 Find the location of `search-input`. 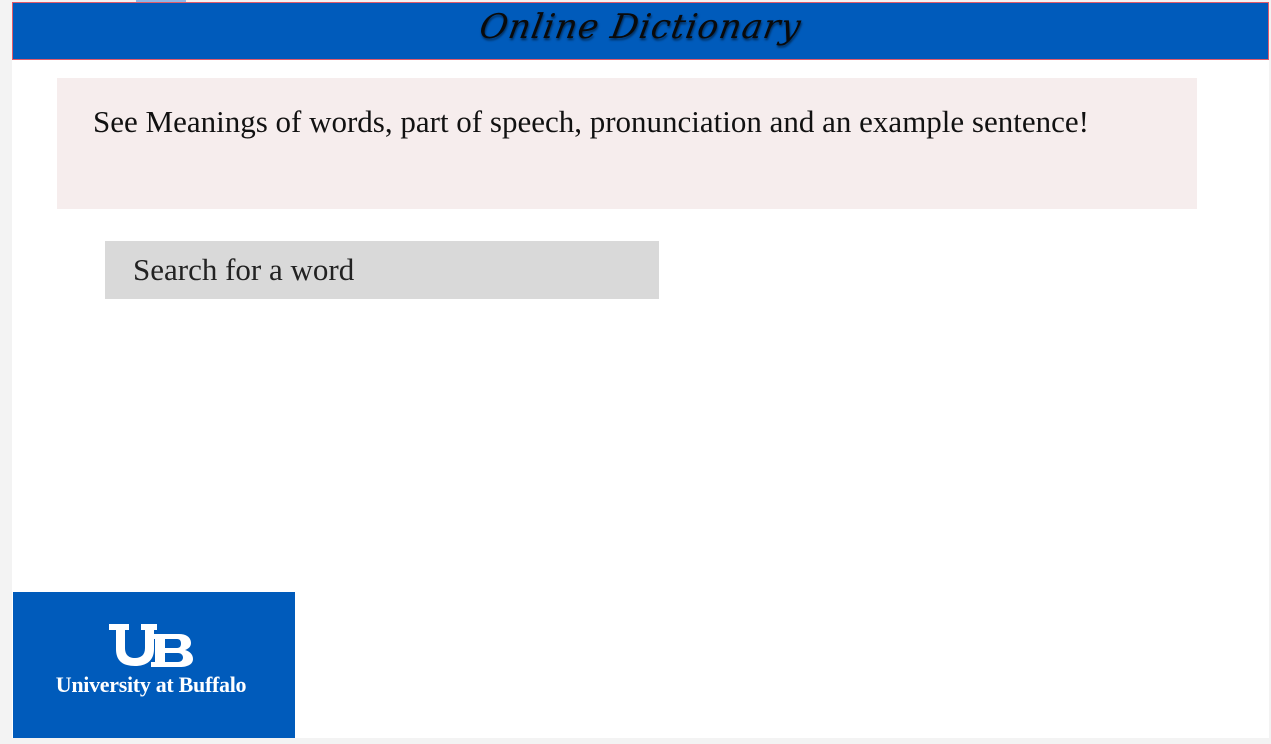

search-input is located at coordinates (382, 270).